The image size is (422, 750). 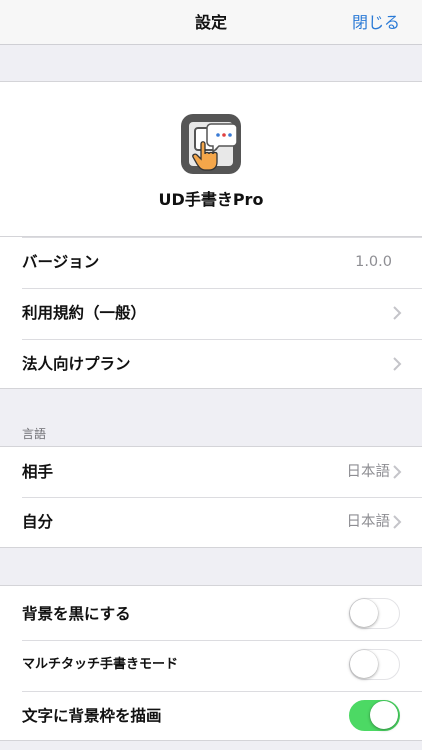 What do you see at coordinates (61, 262) in the screenshot?
I see `version-label: バージョン` at bounding box center [61, 262].